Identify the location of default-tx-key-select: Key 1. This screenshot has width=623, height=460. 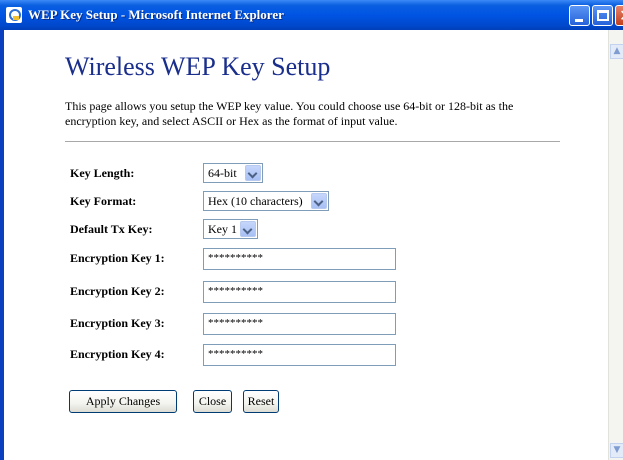
(230, 229).